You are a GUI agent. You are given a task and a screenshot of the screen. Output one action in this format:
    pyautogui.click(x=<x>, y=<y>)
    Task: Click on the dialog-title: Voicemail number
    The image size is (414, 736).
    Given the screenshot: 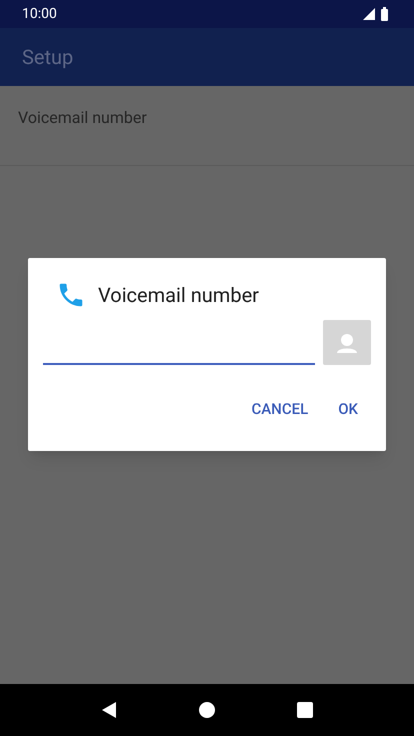 What is the action you would take?
    pyautogui.click(x=178, y=295)
    